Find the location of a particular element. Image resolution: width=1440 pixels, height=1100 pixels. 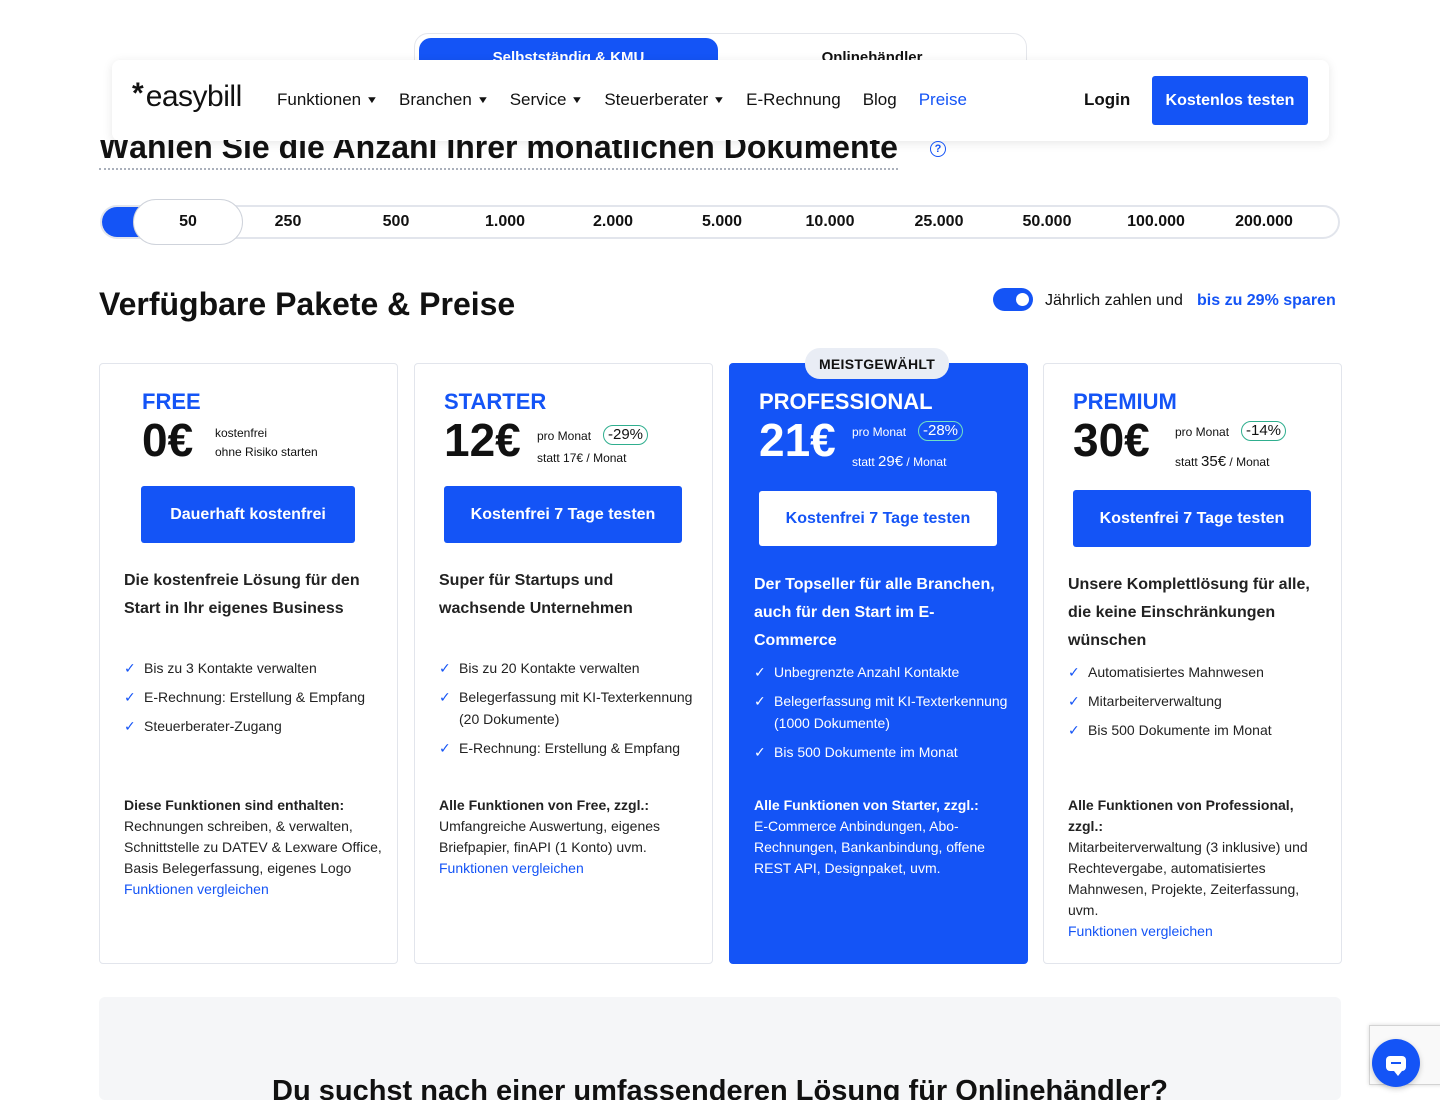

nav-label: Branchen is located at coordinates (435, 99).